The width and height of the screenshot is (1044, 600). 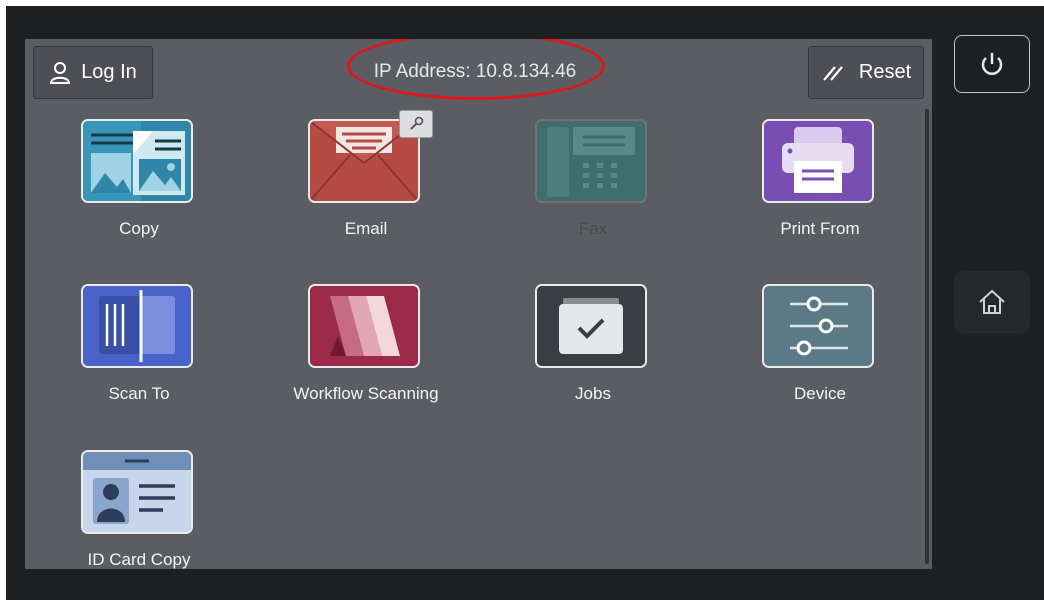 I want to click on app-tile-fax: Fax, so click(x=589, y=189).